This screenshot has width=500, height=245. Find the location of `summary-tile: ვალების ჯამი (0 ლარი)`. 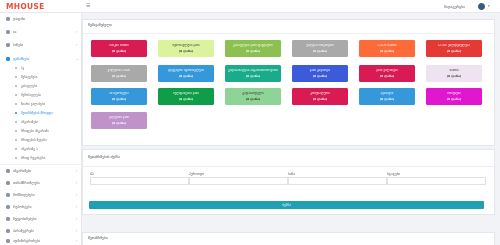

summary-tile: ვალების ჯამი (0 ლარი) is located at coordinates (119, 120).